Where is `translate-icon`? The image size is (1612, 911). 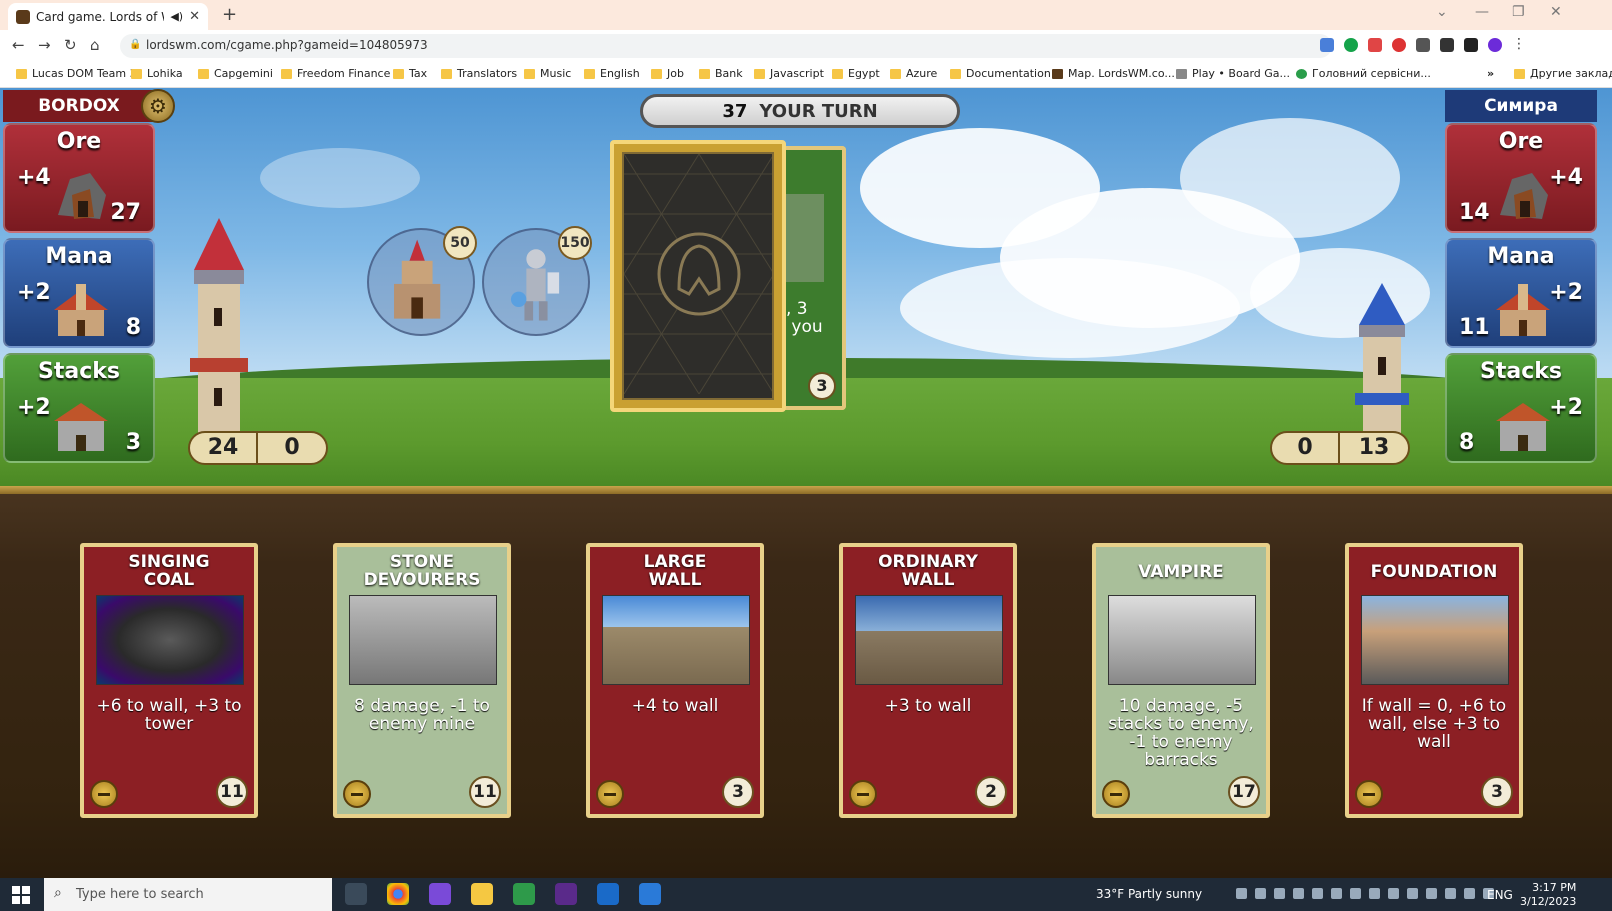
translate-icon is located at coordinates (1327, 45).